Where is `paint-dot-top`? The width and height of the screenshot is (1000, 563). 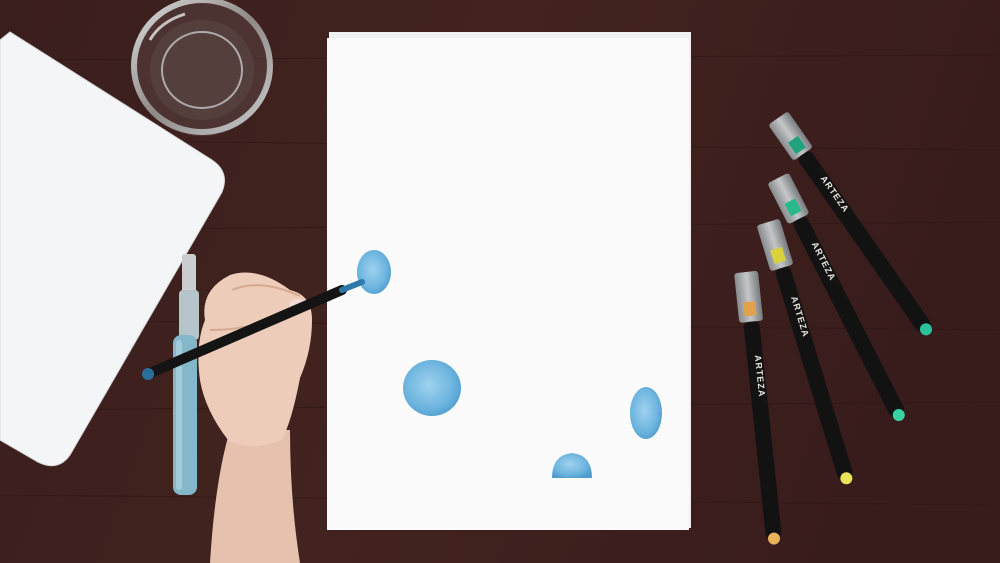 paint-dot-top is located at coordinates (374, 272).